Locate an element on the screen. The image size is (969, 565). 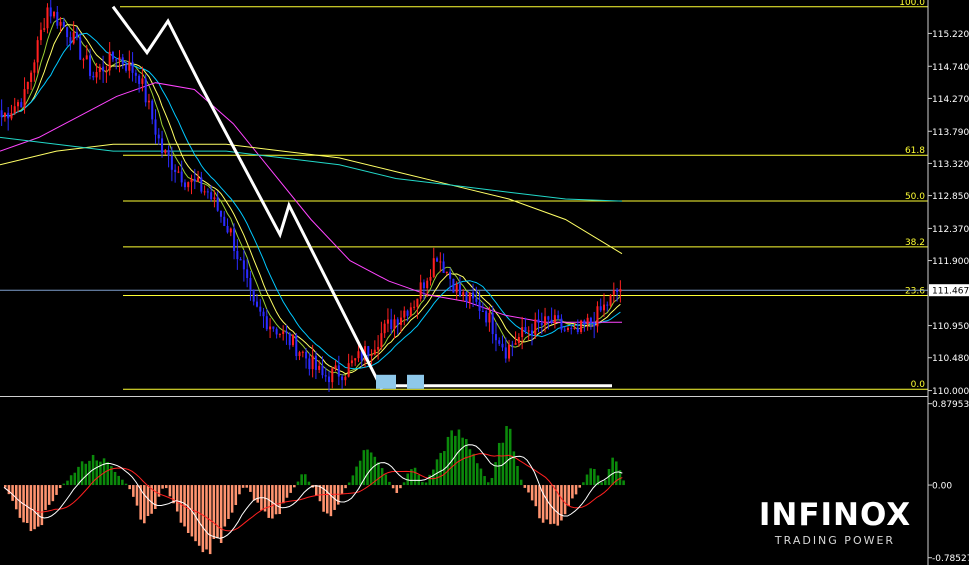
brand-name: INFINOX is located at coordinates (835, 515).